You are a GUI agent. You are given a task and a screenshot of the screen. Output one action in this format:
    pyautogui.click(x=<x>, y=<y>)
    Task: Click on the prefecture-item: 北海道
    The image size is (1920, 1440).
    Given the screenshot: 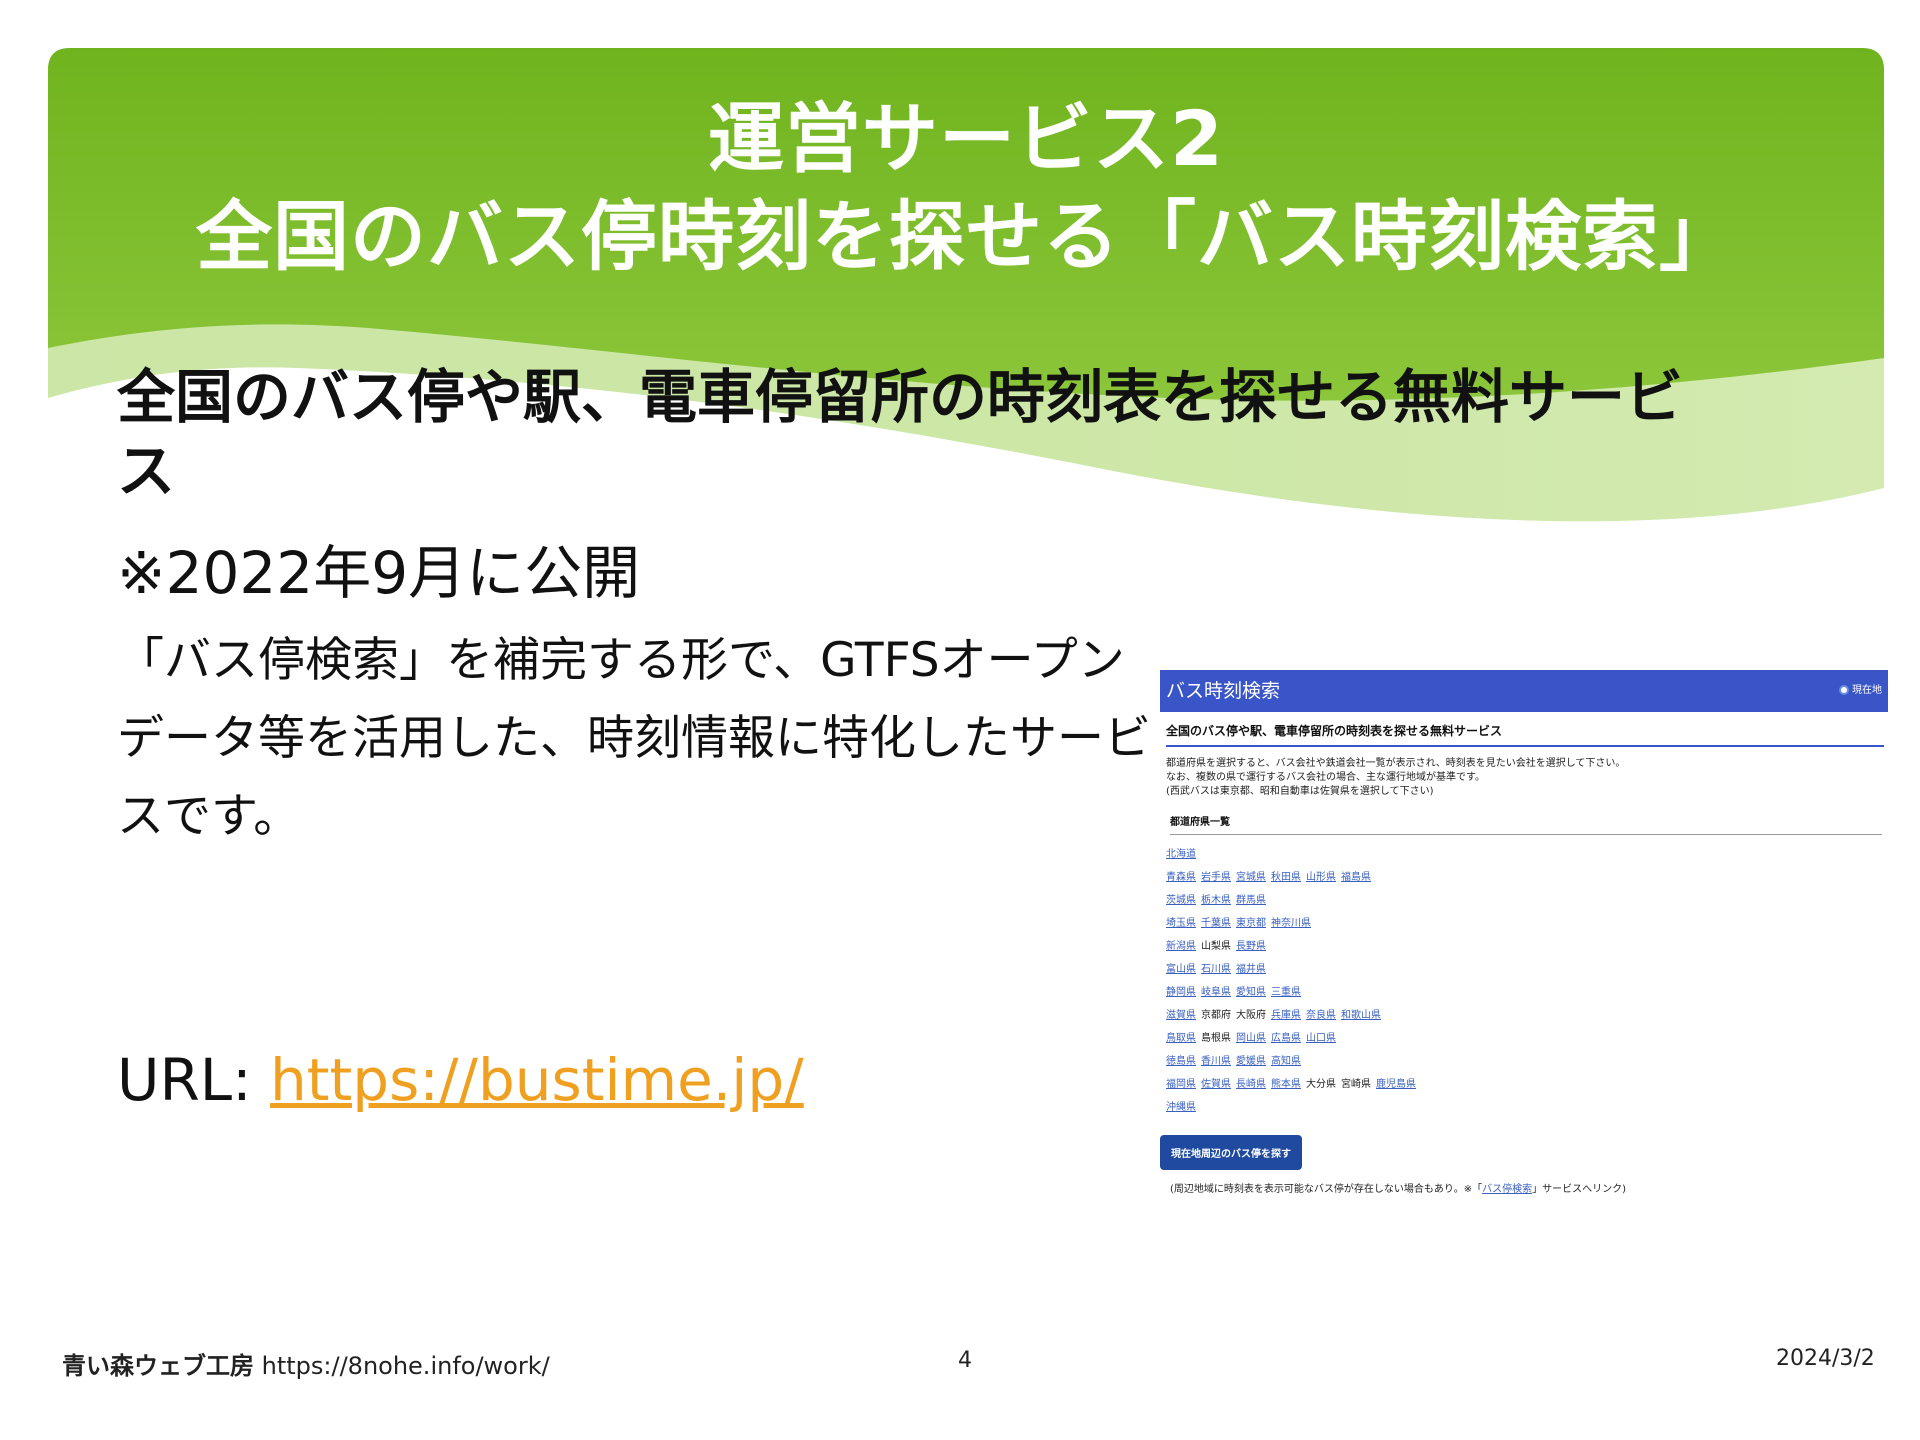 What is the action you would take?
    pyautogui.click(x=1181, y=854)
    